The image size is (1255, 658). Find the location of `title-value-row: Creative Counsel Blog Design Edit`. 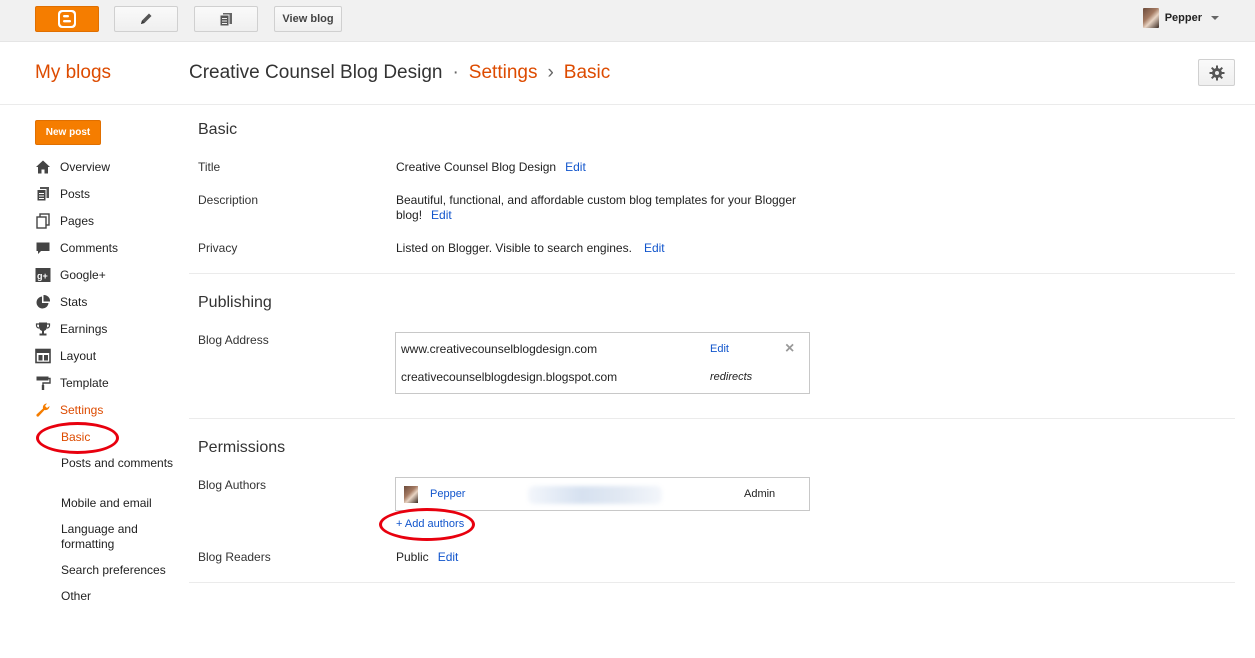

title-value-row: Creative Counsel Blog Design Edit is located at coordinates (491, 167).